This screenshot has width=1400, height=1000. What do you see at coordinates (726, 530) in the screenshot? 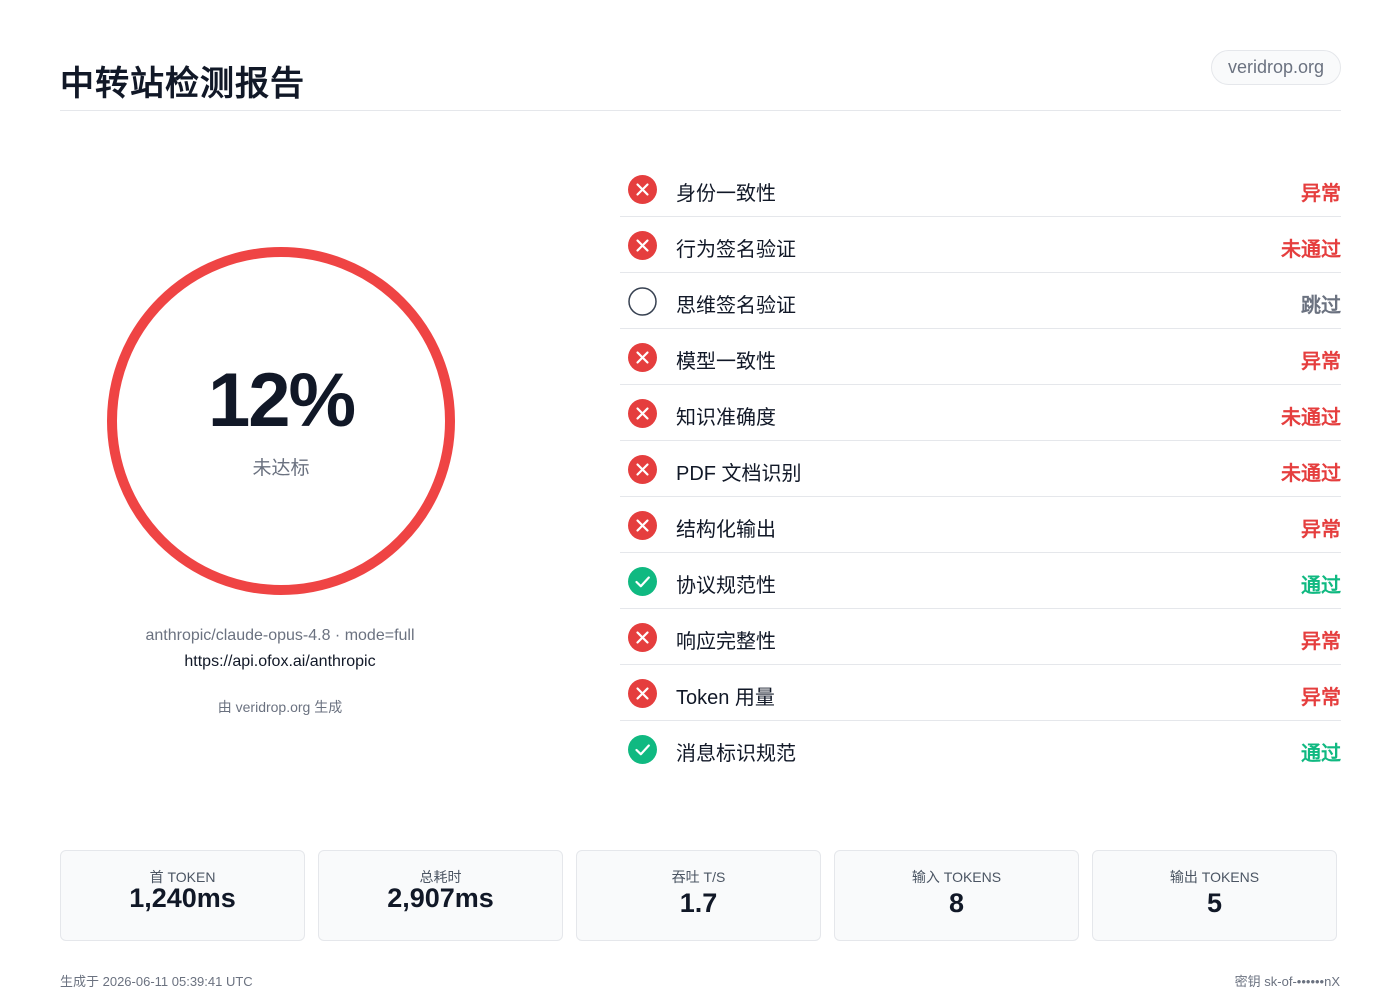
I see `check-label: 结构化输出` at bounding box center [726, 530].